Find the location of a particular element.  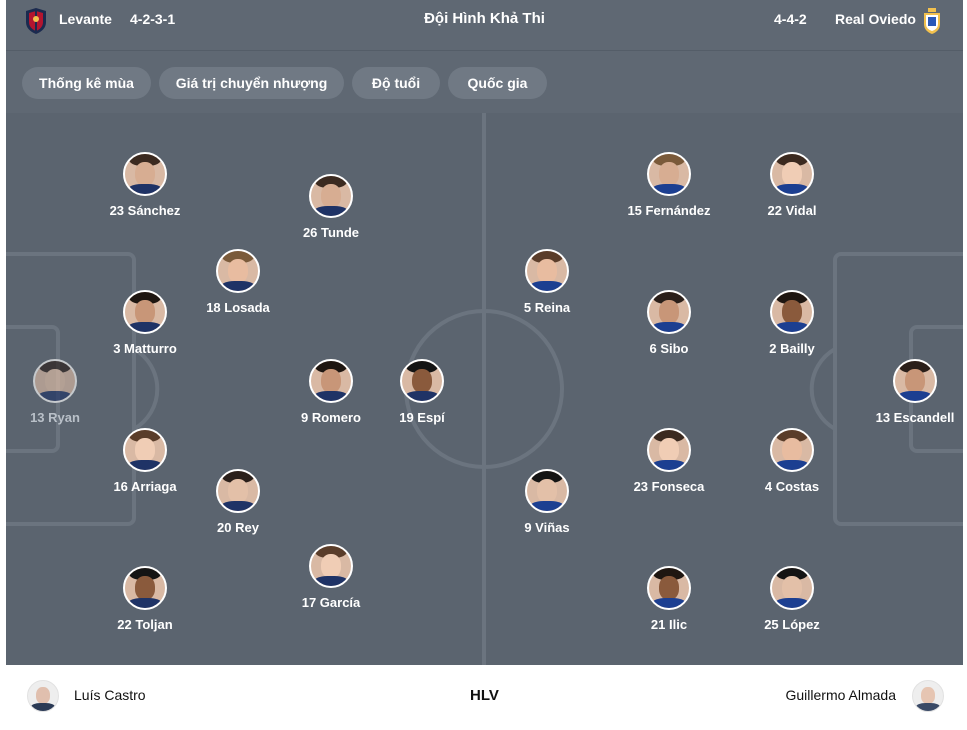

player-label: 17 García is located at coordinates (331, 602).